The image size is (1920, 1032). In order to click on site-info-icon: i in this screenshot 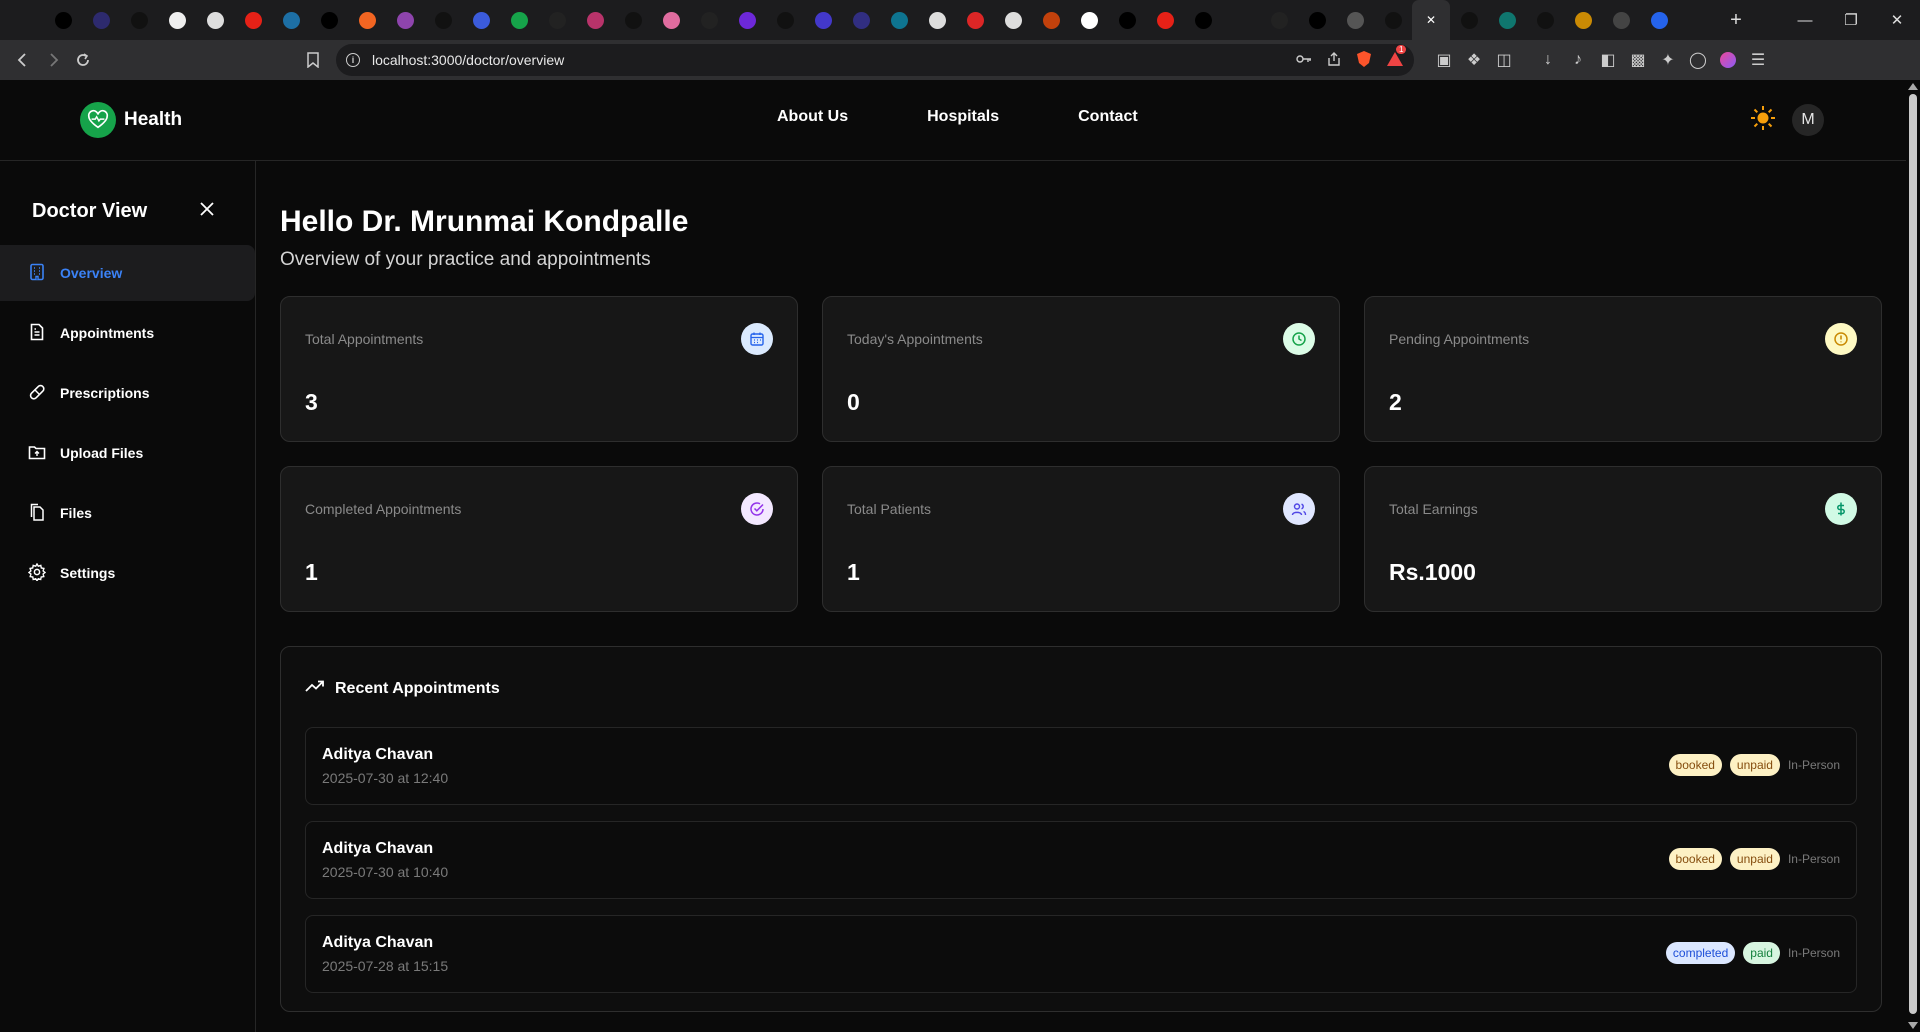, I will do `click(353, 60)`.